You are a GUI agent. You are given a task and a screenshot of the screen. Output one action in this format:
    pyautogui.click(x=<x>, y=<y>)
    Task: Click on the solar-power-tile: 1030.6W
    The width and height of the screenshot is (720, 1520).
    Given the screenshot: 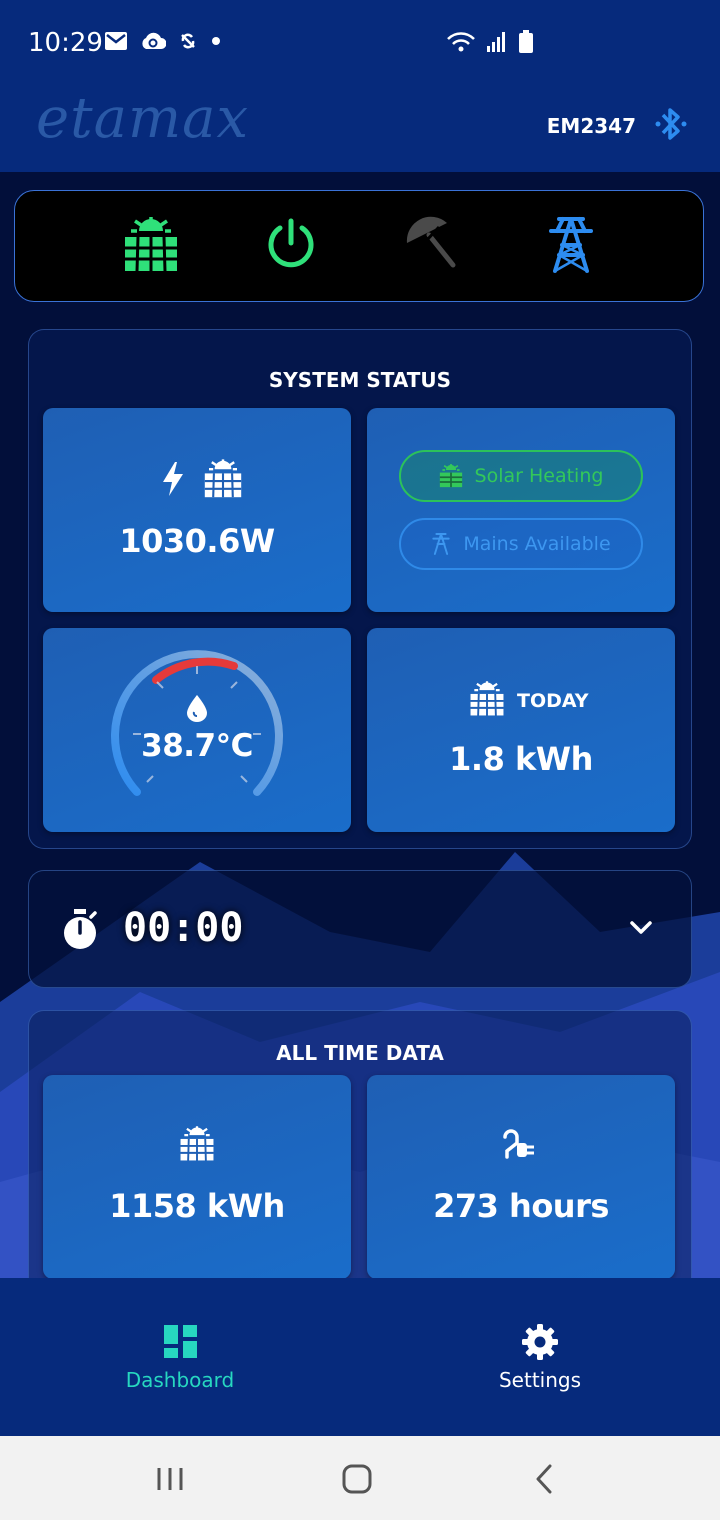 What is the action you would take?
    pyautogui.click(x=197, y=510)
    